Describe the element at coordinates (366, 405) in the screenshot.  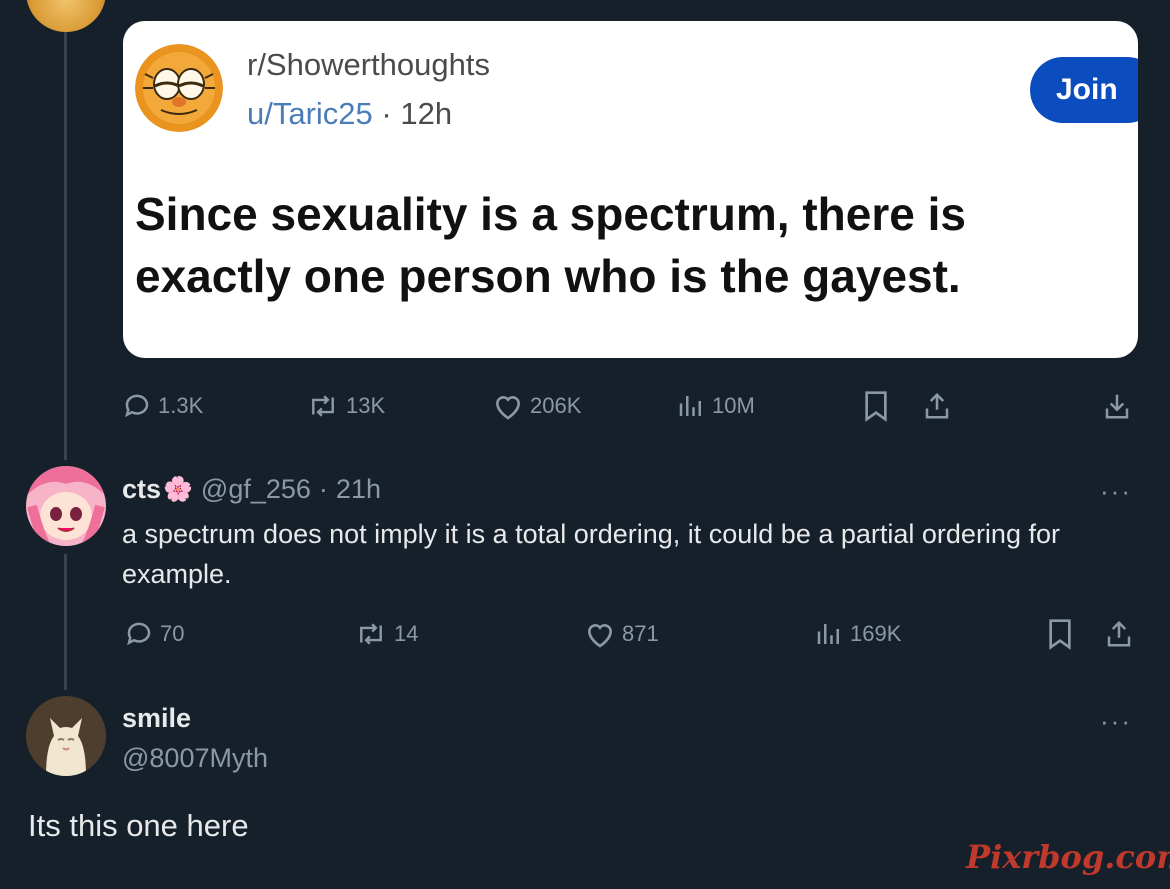
I see `repost-count: 13K` at that location.